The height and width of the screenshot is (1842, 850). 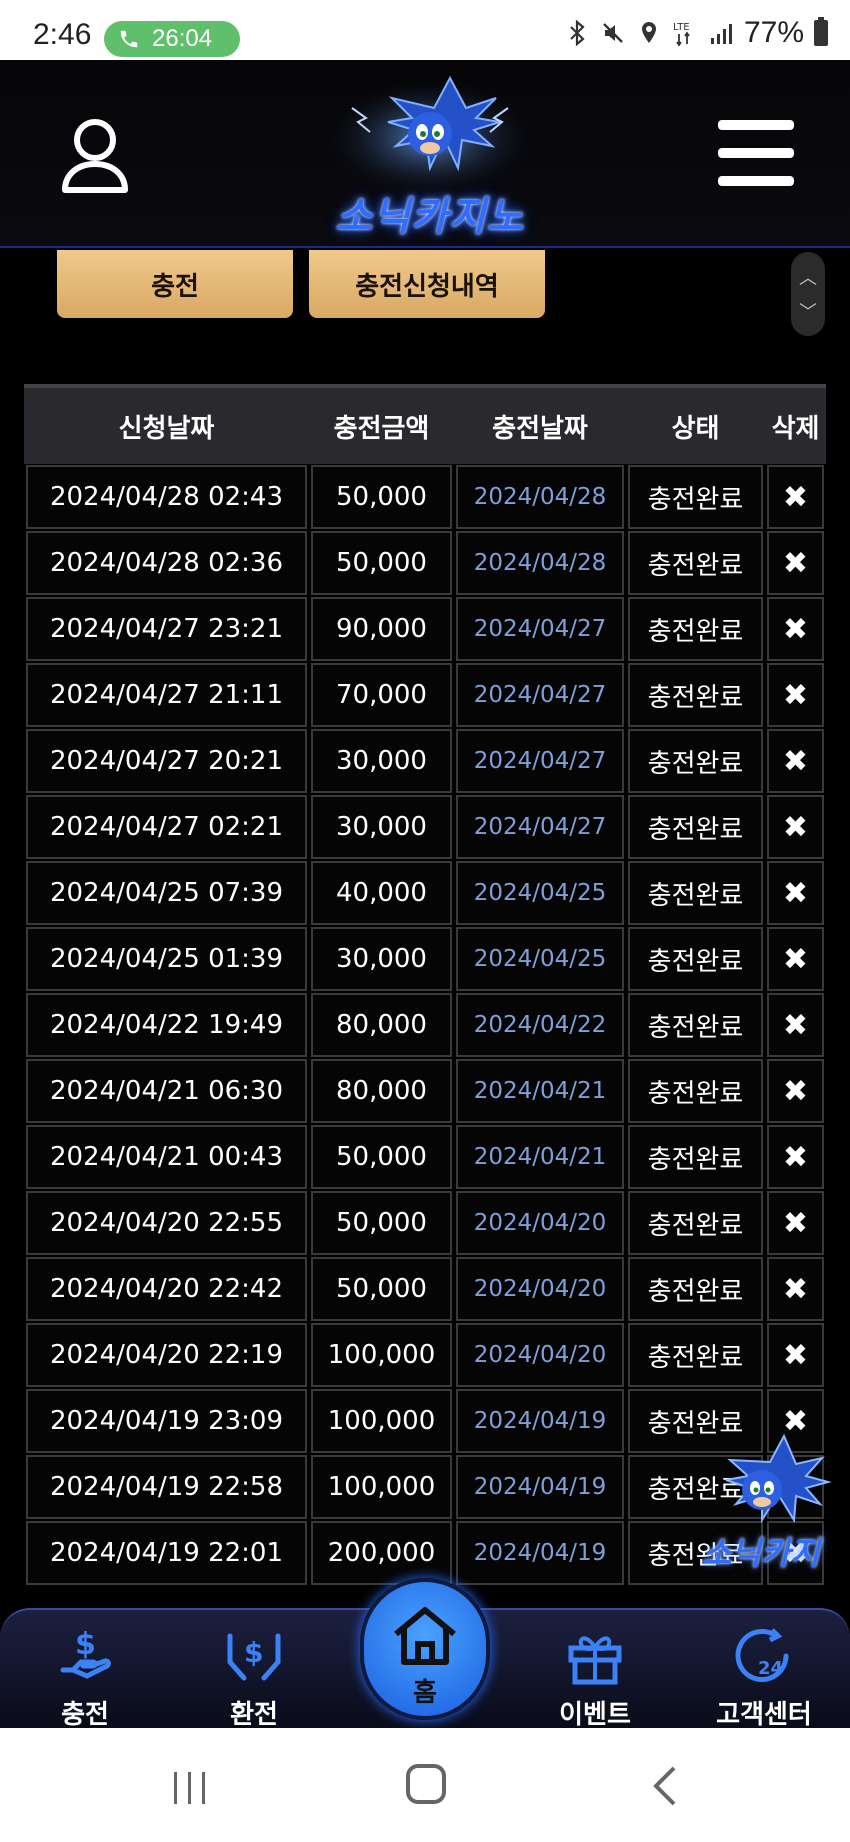 I want to click on cell-amount: 70,000, so click(x=381, y=695).